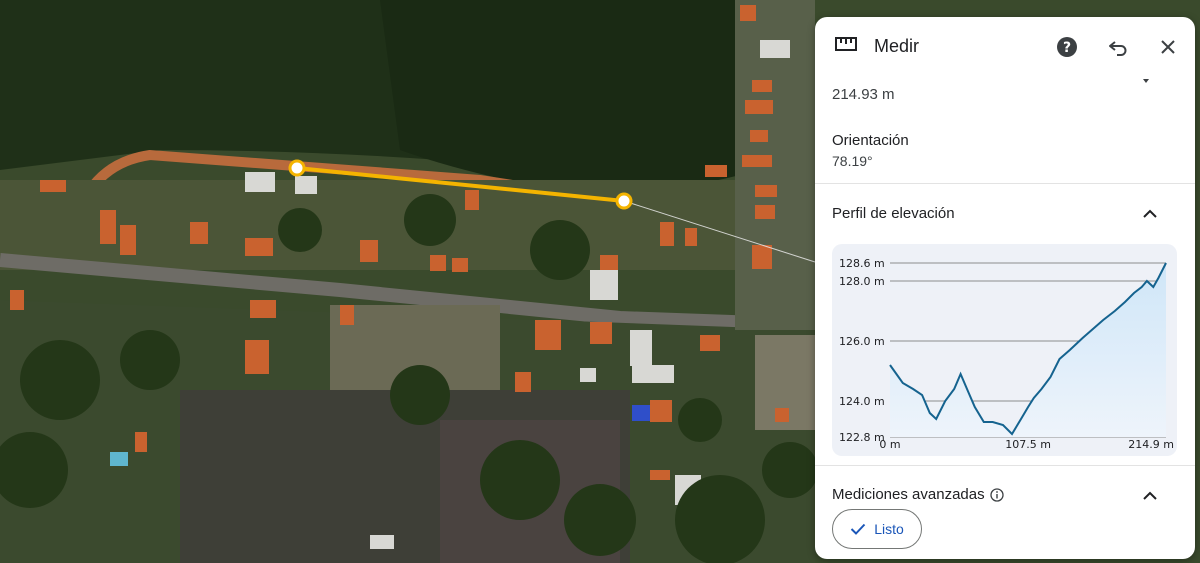 This screenshot has height=563, width=1200. What do you see at coordinates (870, 140) in the screenshot?
I see `orientation-label: Orientación` at bounding box center [870, 140].